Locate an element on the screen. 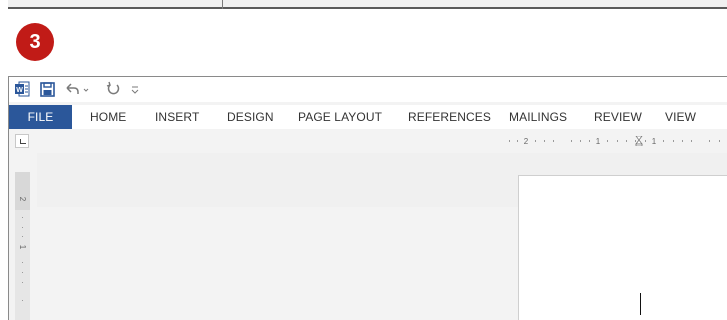 The width and height of the screenshot is (727, 320). document-page is located at coordinates (622, 247).